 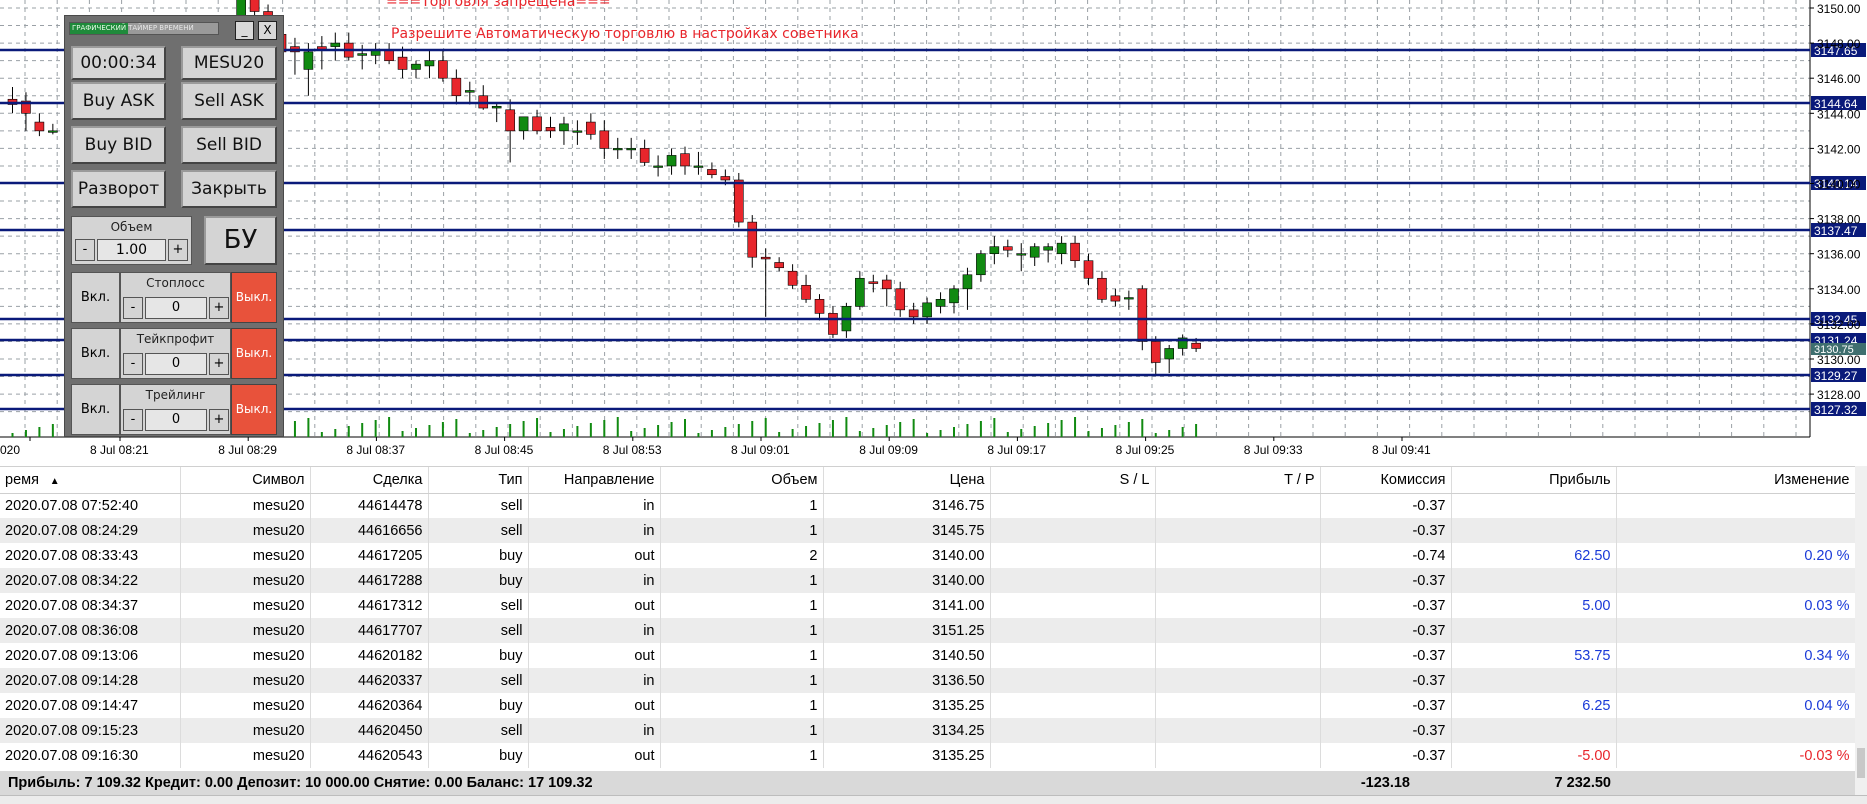 I want to click on buy-ask-button: Buy ASK, so click(x=118, y=101).